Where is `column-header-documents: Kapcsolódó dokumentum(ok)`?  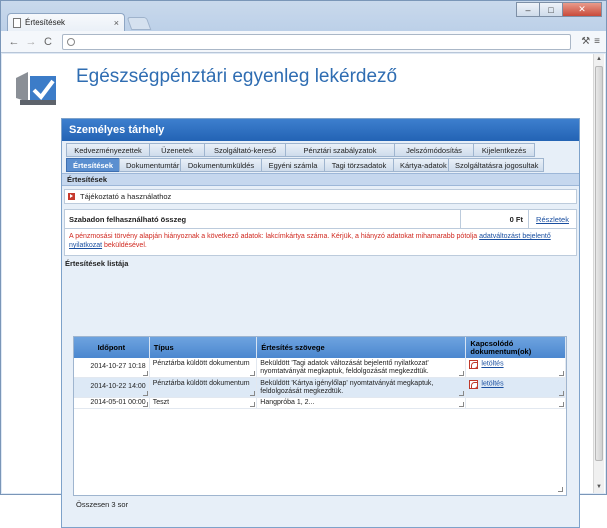 column-header-documents: Kapcsolódó dokumentum(ok) is located at coordinates (516, 347).